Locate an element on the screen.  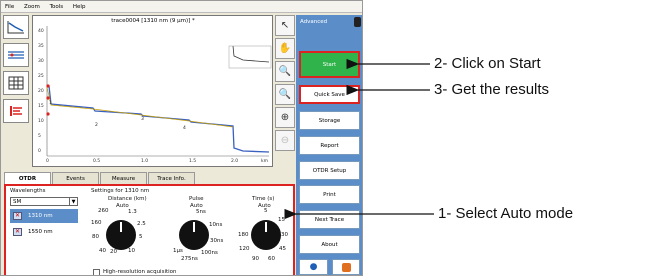
time-tick: 90 is located at coordinates (255, 259).